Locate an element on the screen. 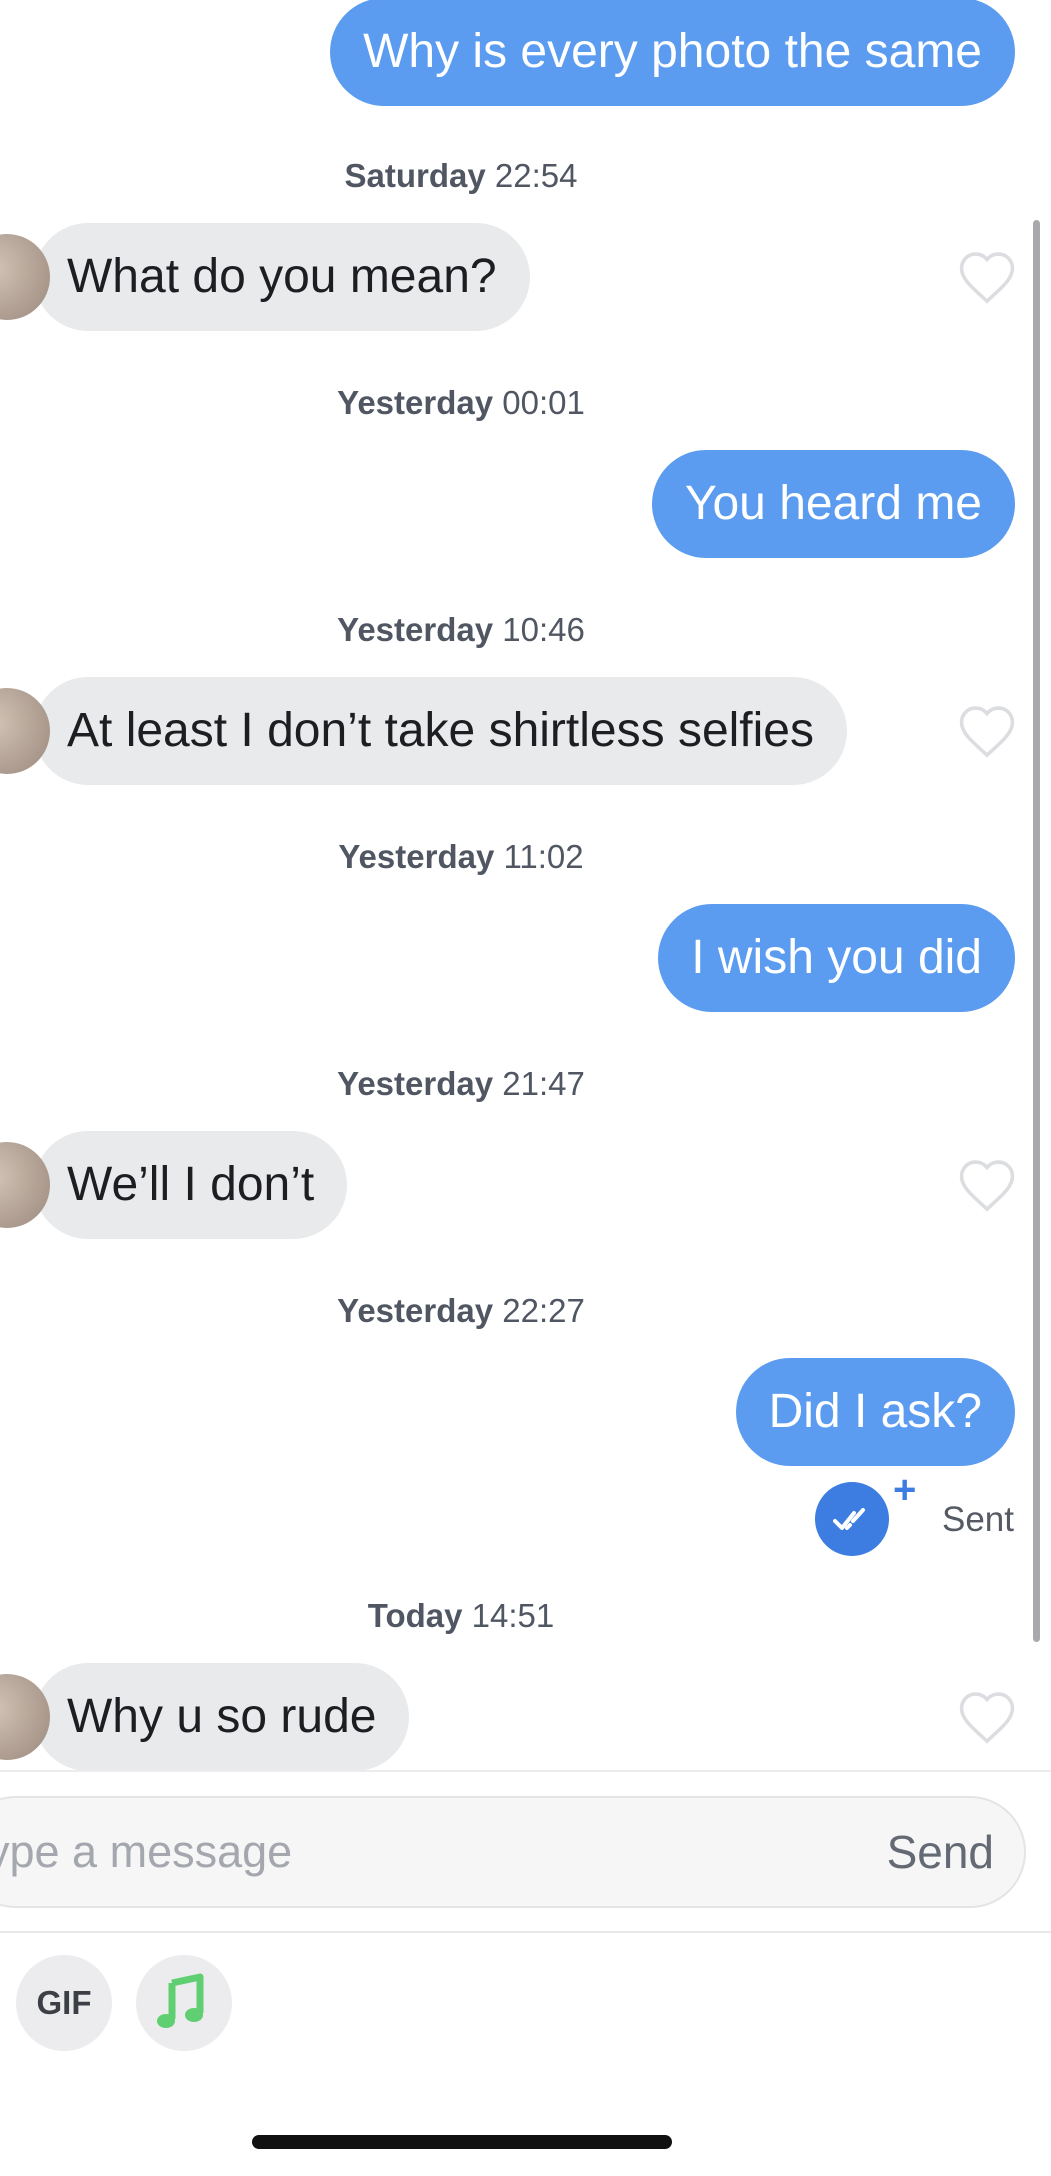 This screenshot has width=1051, height=2176. timestamp: Yesterday 00:01 is located at coordinates (461, 403).